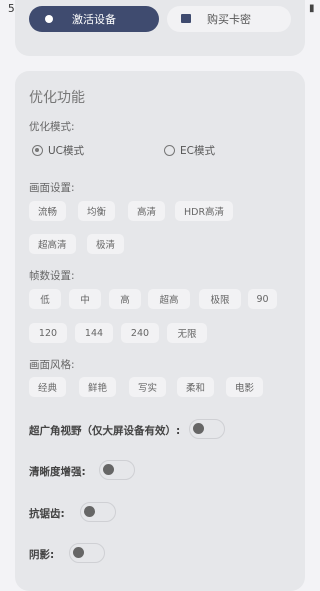 The height and width of the screenshot is (591, 320). I want to click on toggle-clarity, so click(117, 470).